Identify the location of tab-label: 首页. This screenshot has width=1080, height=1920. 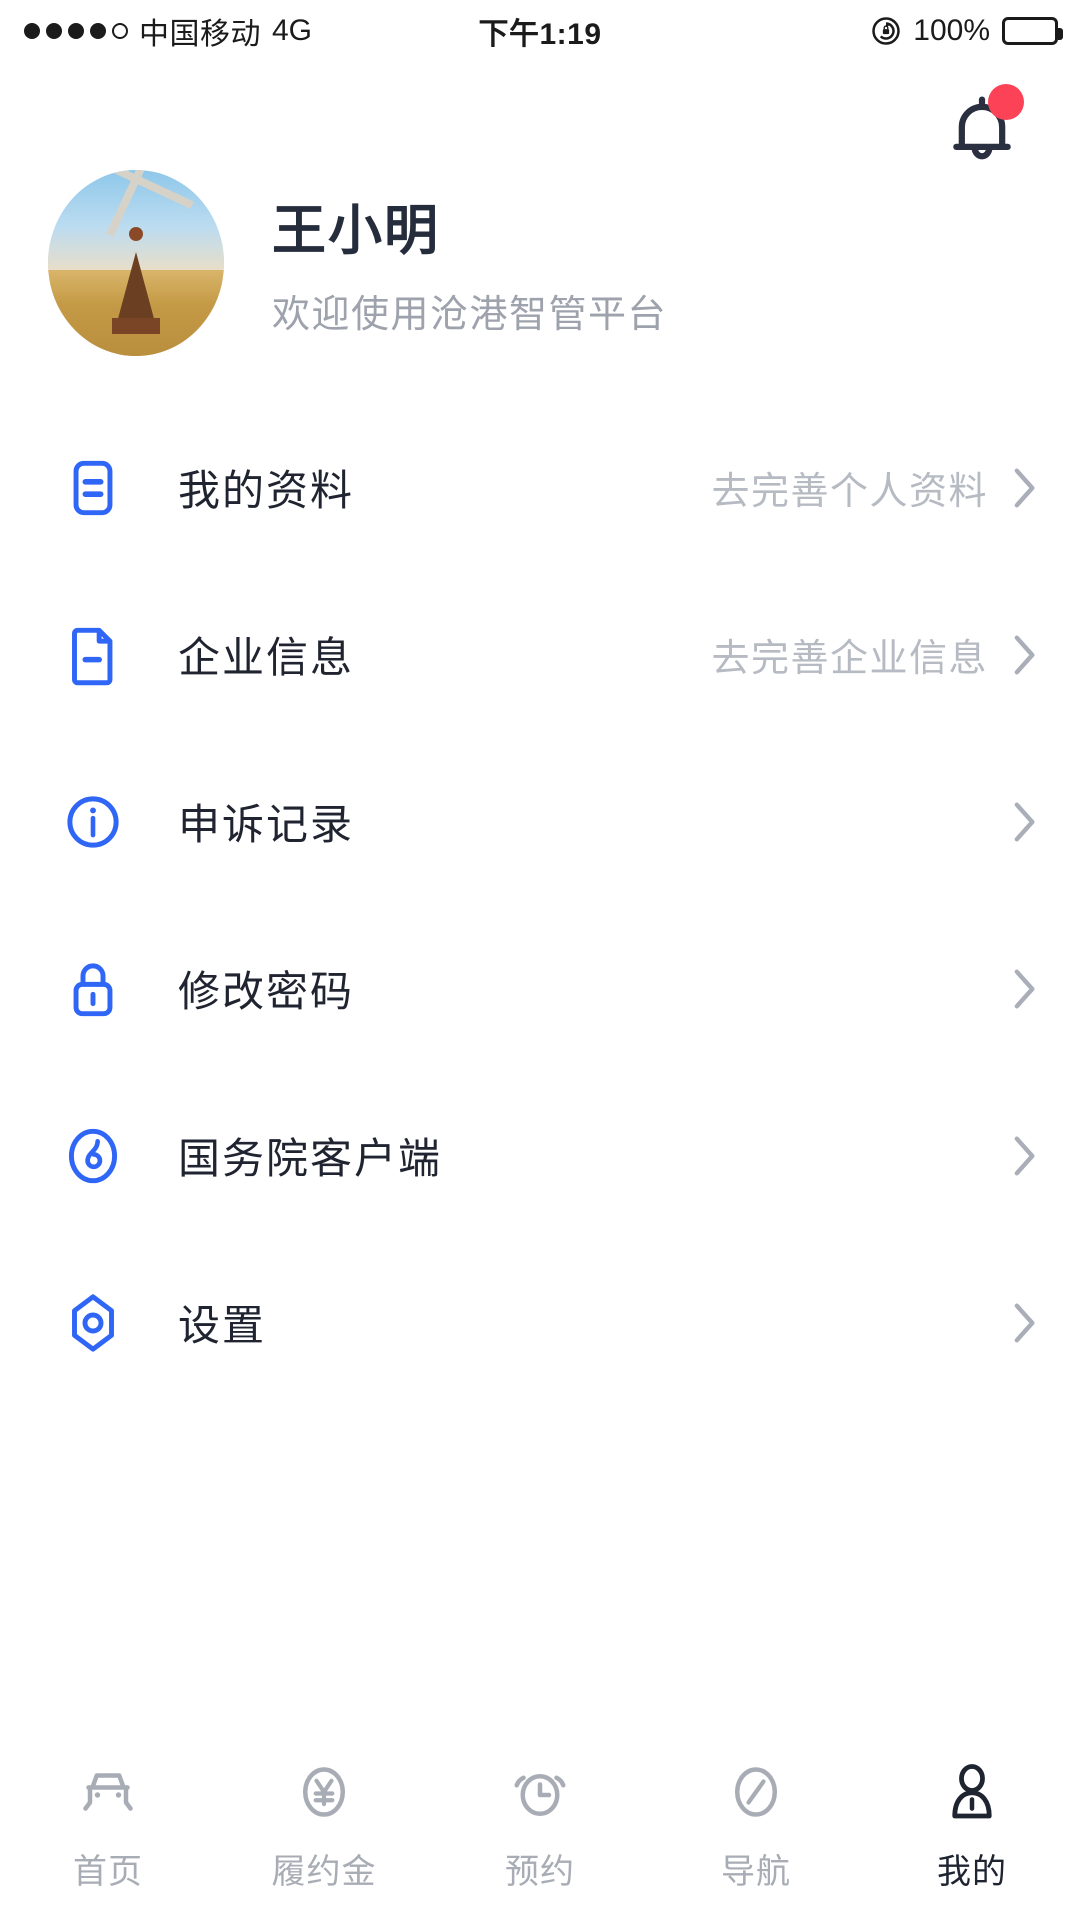
(108, 1872).